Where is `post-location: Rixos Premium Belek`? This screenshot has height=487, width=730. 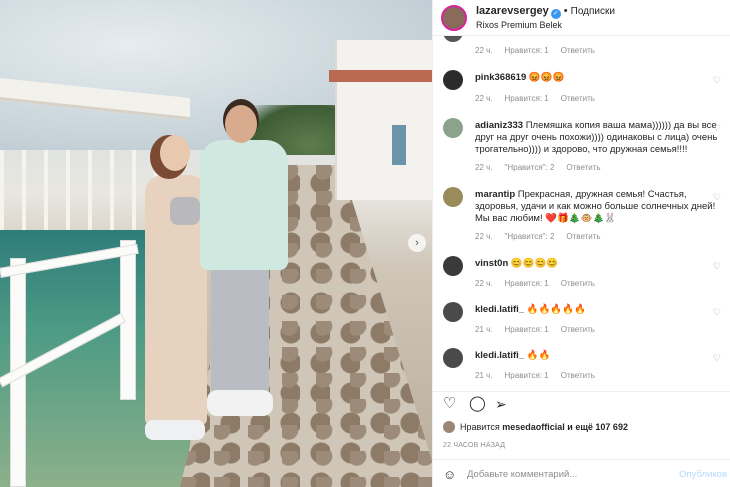
post-location: Rixos Premium Belek is located at coordinates (545, 25).